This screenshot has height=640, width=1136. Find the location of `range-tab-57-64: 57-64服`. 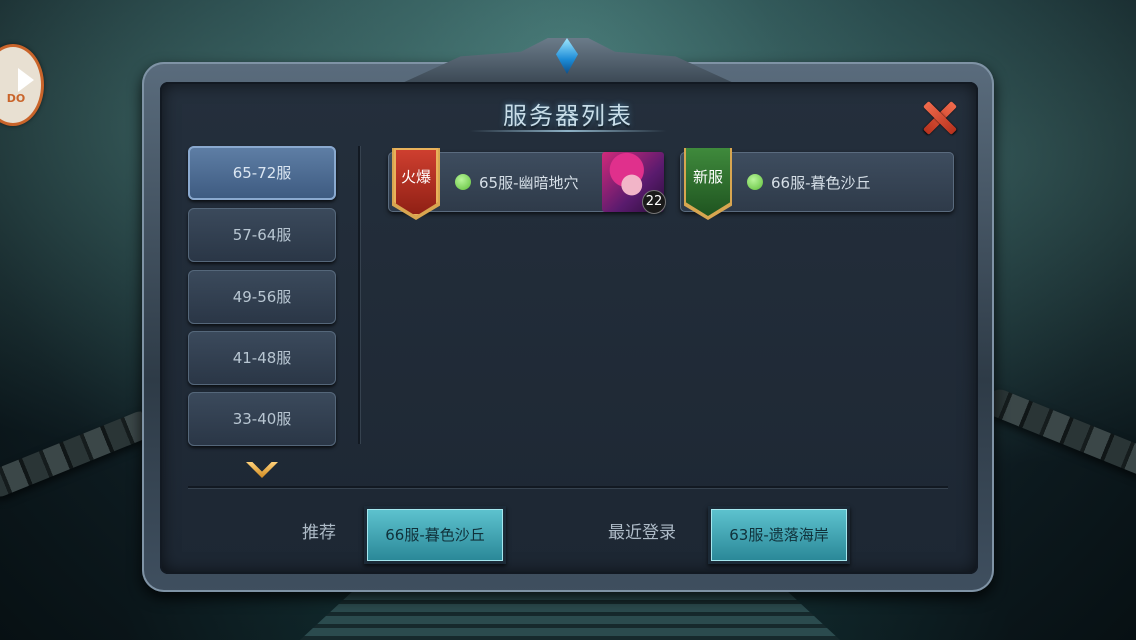

range-tab-57-64: 57-64服 is located at coordinates (262, 235).